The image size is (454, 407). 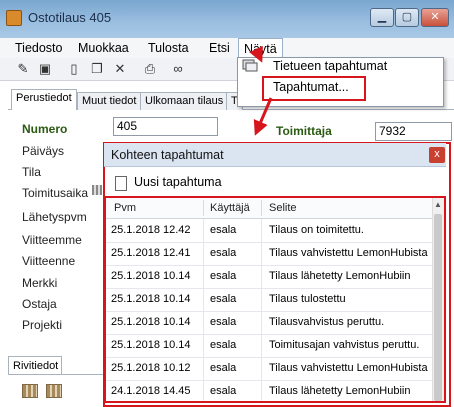 I want to click on column-header-selite: Selite, so click(x=283, y=208).